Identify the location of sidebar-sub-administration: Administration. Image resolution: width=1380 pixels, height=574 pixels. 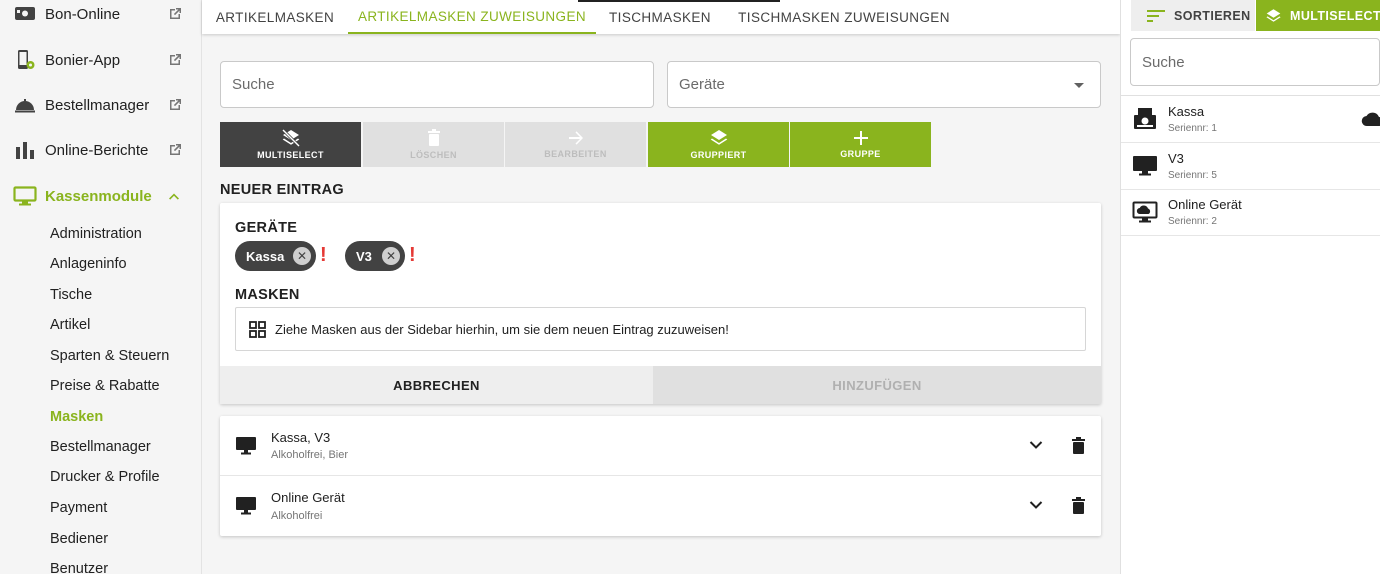
(96, 234).